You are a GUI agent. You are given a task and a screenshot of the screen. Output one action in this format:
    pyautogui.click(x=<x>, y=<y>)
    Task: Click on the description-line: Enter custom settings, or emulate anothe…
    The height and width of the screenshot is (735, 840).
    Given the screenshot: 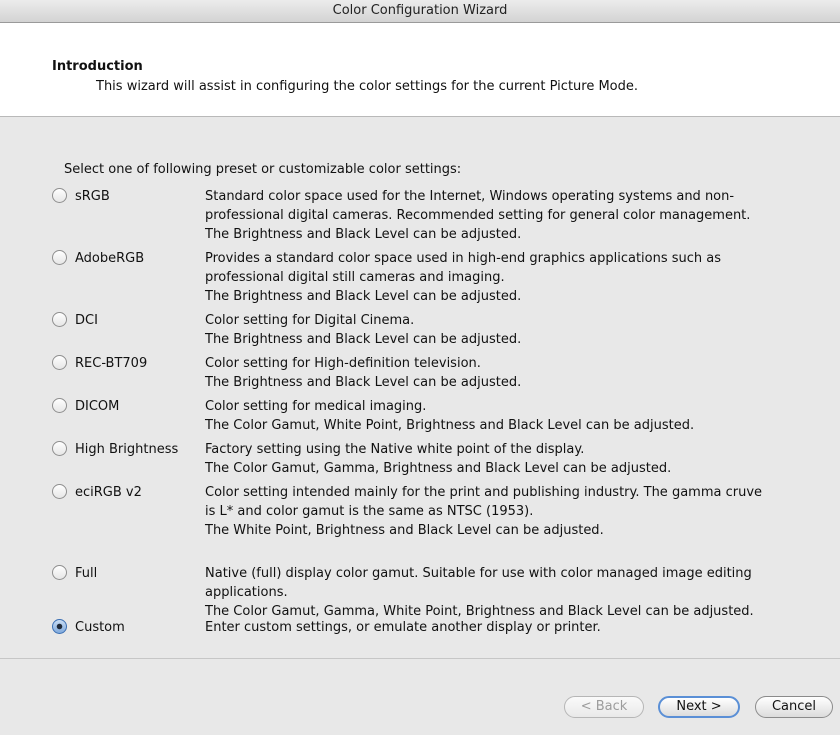 What is the action you would take?
    pyautogui.click(x=403, y=627)
    